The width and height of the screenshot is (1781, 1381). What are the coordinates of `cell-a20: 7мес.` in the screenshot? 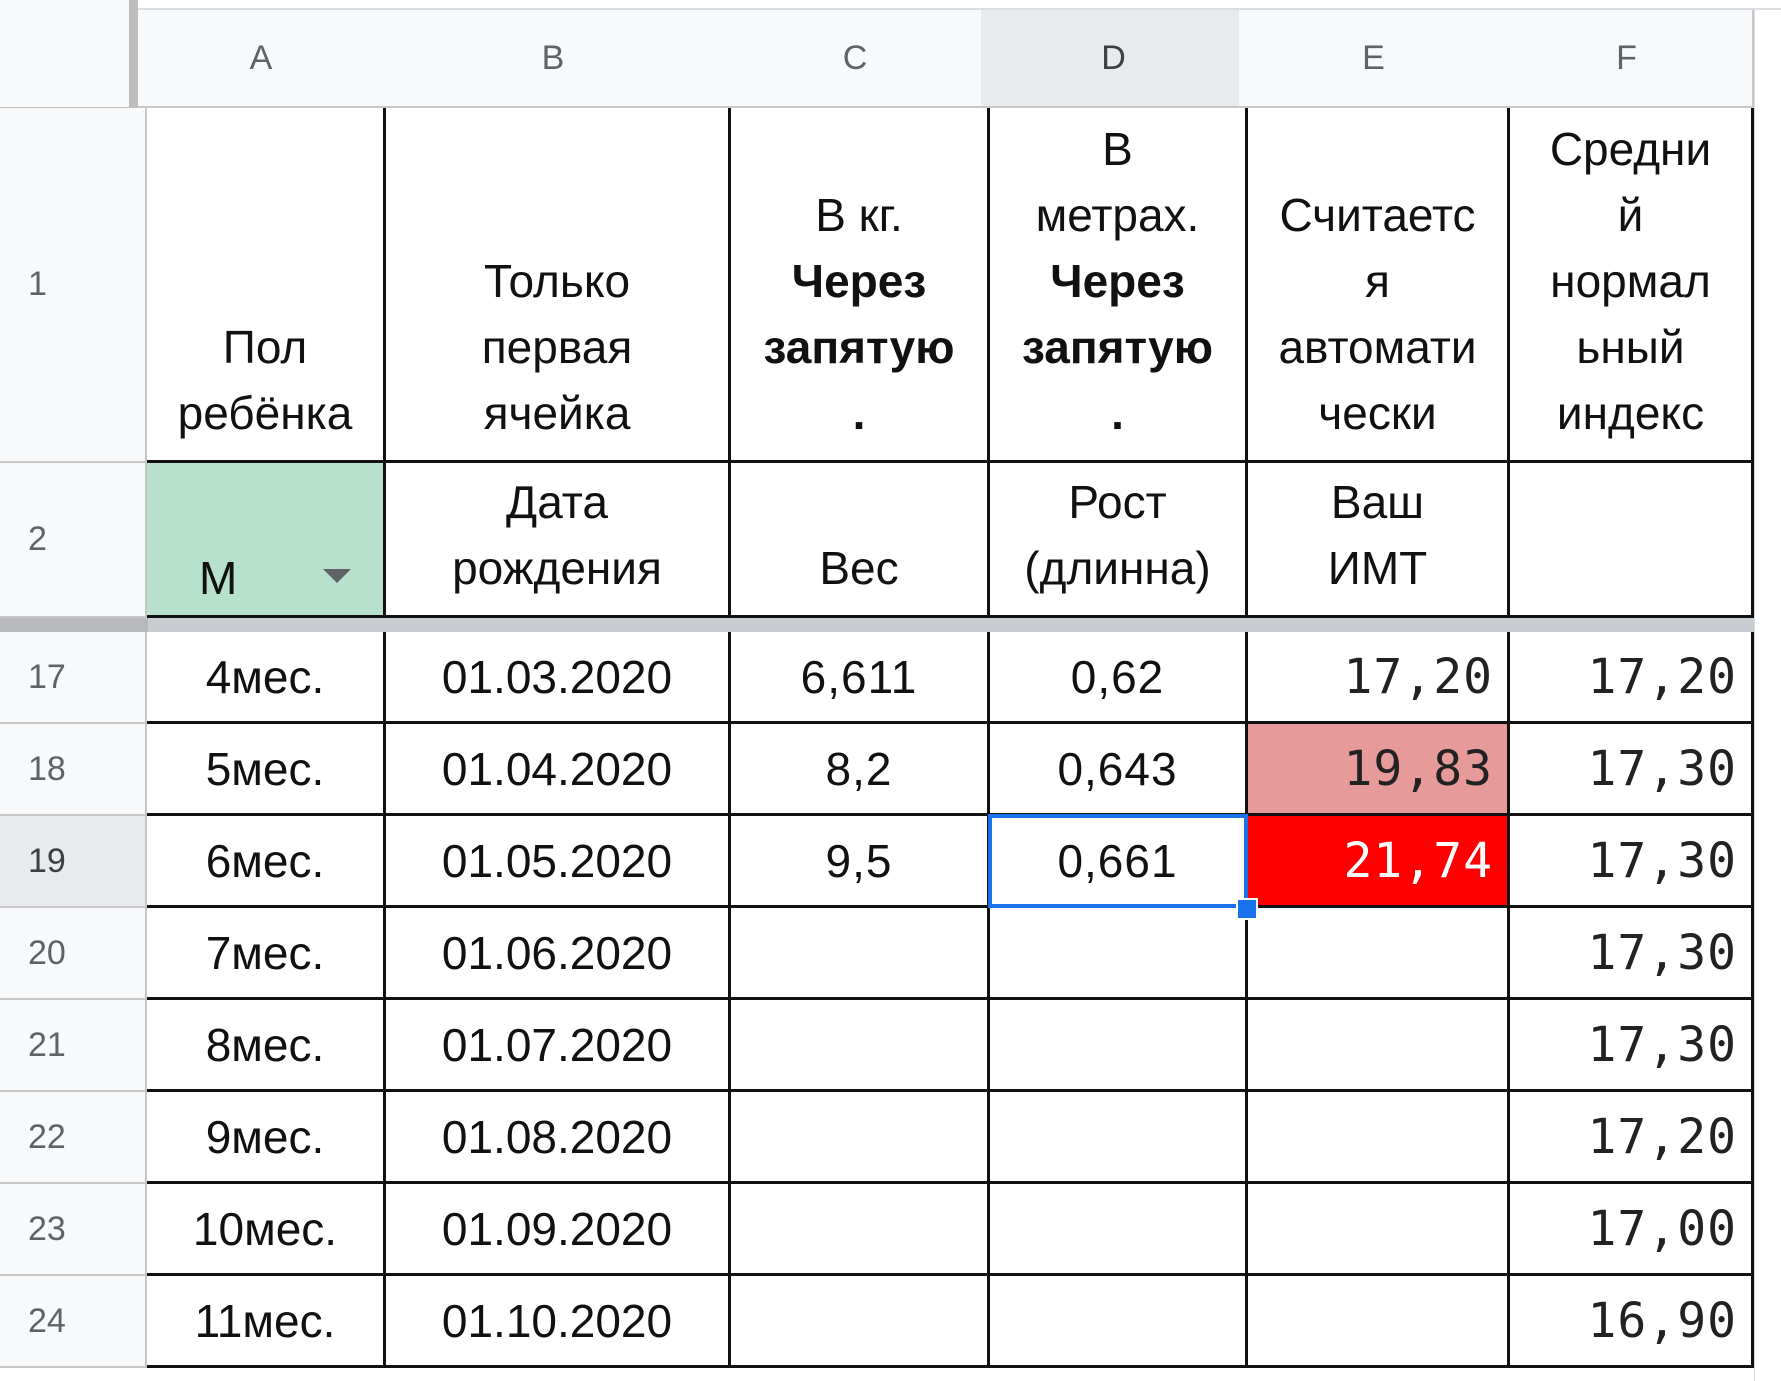 It's located at (266, 954).